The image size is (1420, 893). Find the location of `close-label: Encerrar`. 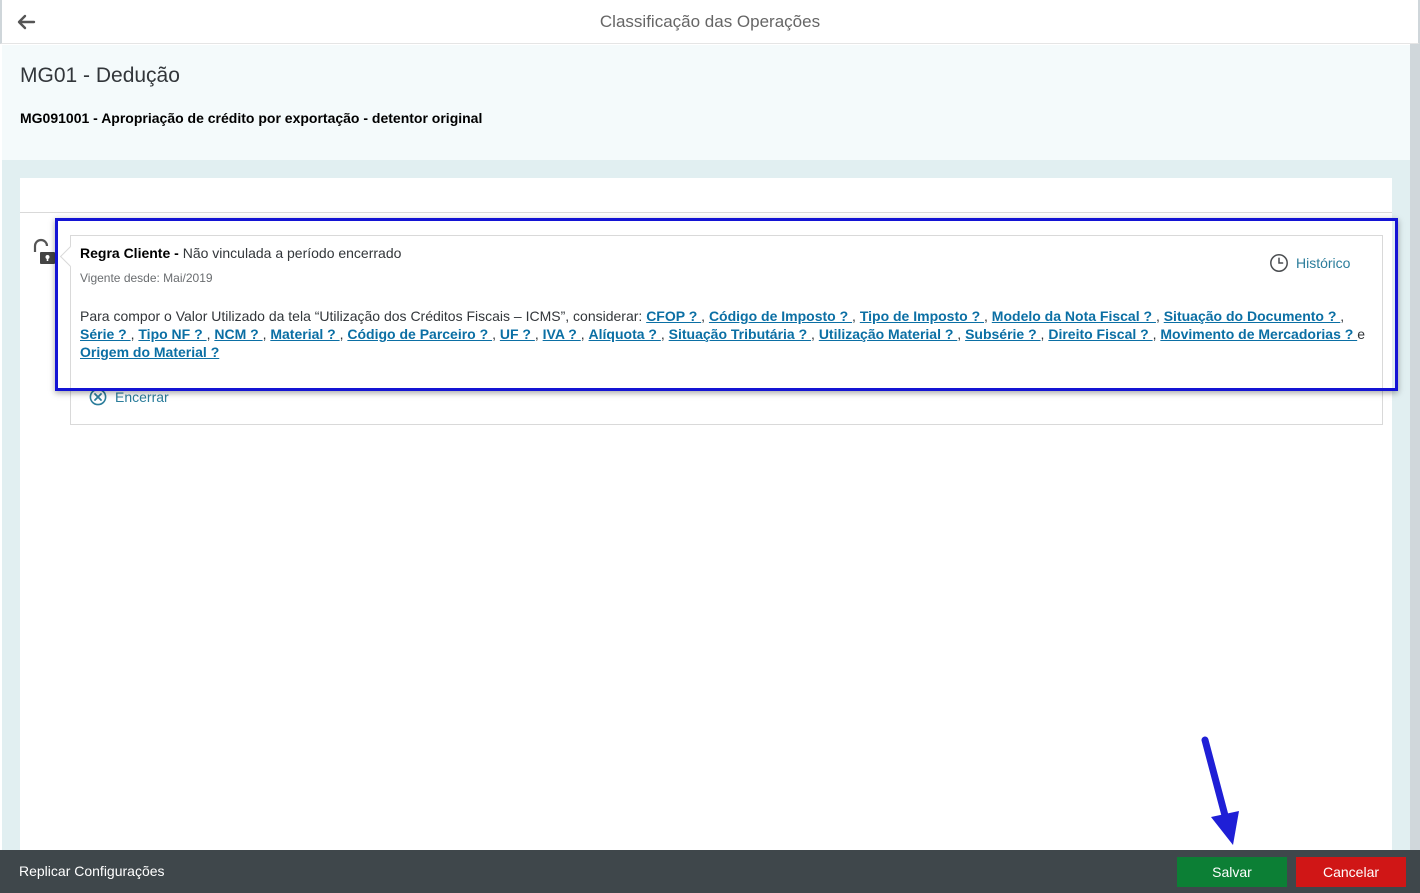

close-label: Encerrar is located at coordinates (142, 397).